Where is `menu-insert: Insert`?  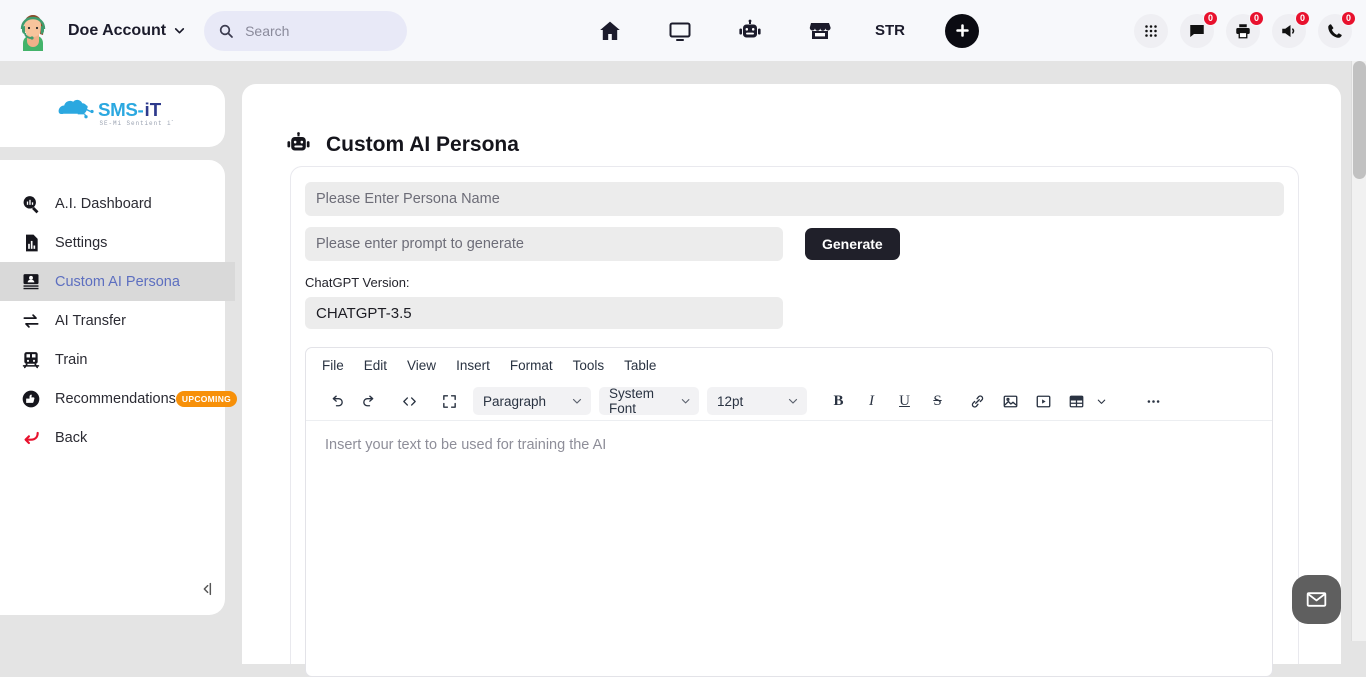
menu-insert: Insert is located at coordinates (473, 365).